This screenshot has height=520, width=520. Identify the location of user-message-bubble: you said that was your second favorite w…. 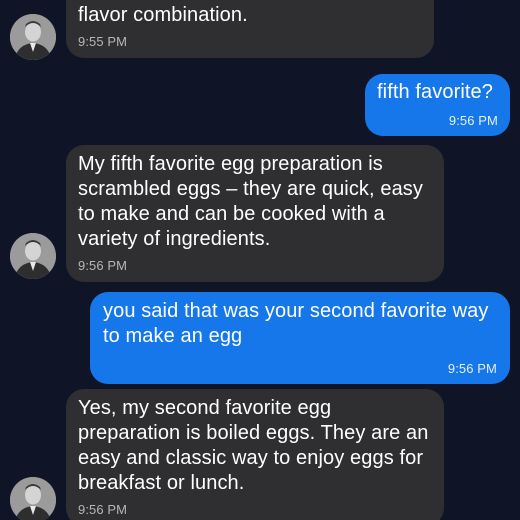
(300, 338).